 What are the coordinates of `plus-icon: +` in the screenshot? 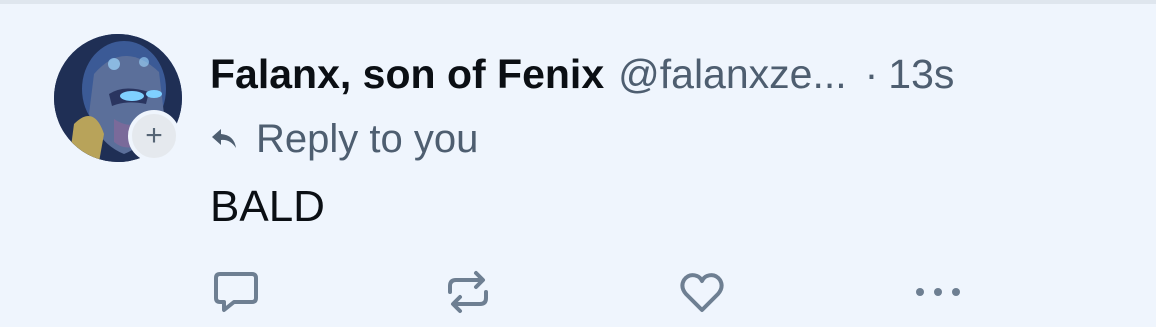 It's located at (154, 135).